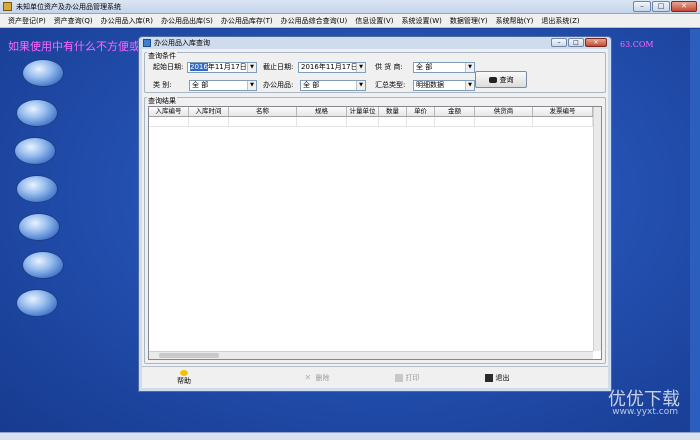 This screenshot has width=700, height=440. What do you see at coordinates (684, 6) in the screenshot?
I see `close-button: ✕` at bounding box center [684, 6].